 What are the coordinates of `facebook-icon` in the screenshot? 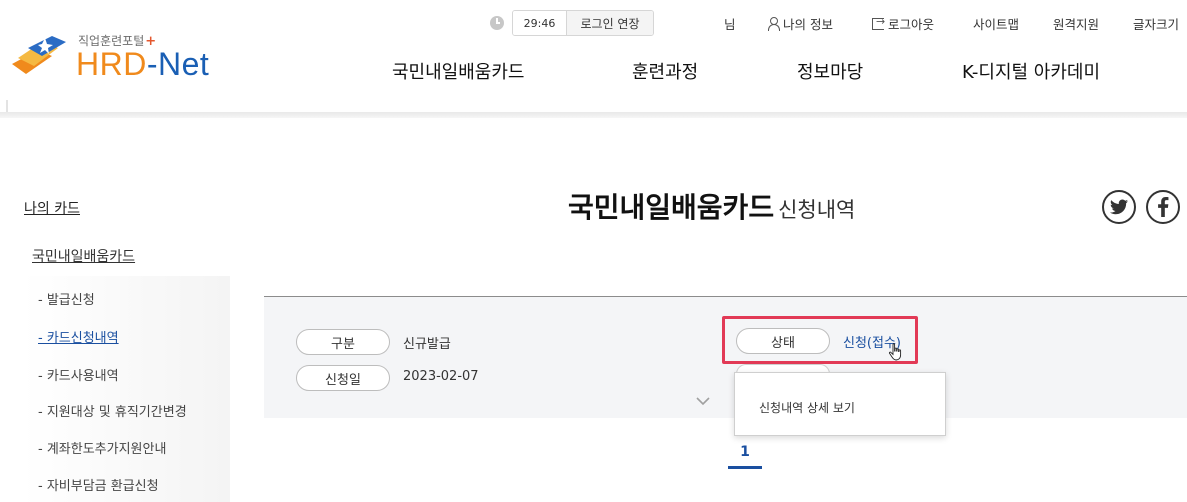 It's located at (1163, 207).